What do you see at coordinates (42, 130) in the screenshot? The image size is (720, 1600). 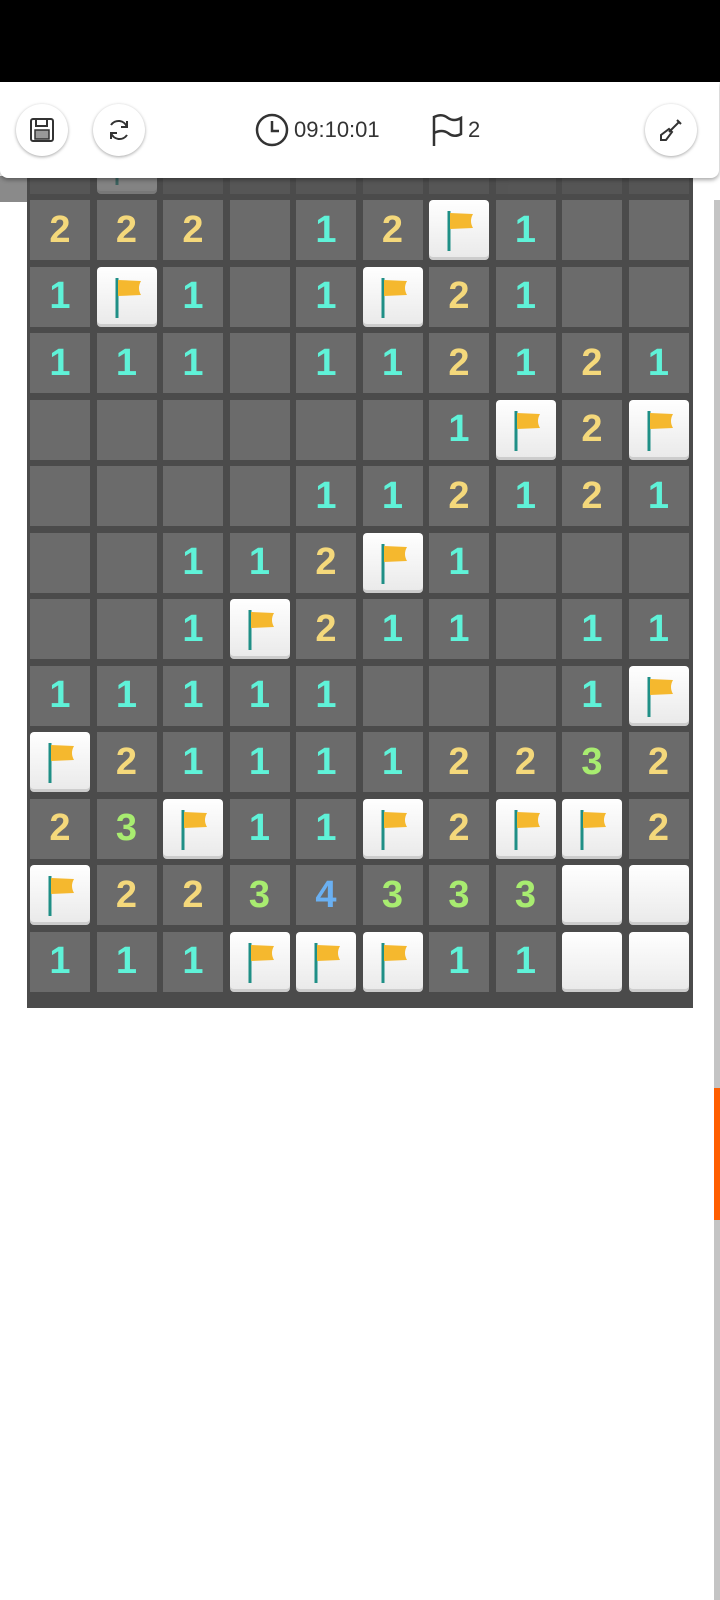 I see `save-button` at bounding box center [42, 130].